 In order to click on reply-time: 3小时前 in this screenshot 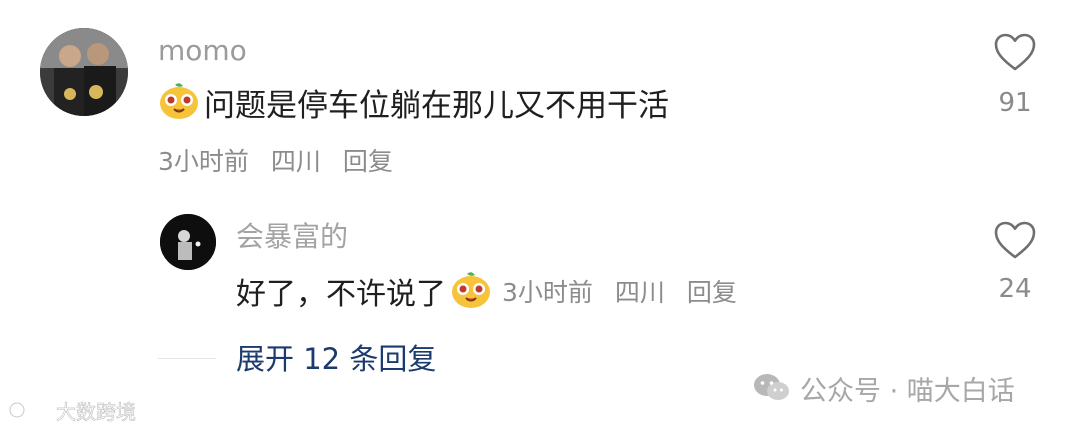, I will do `click(547, 292)`.